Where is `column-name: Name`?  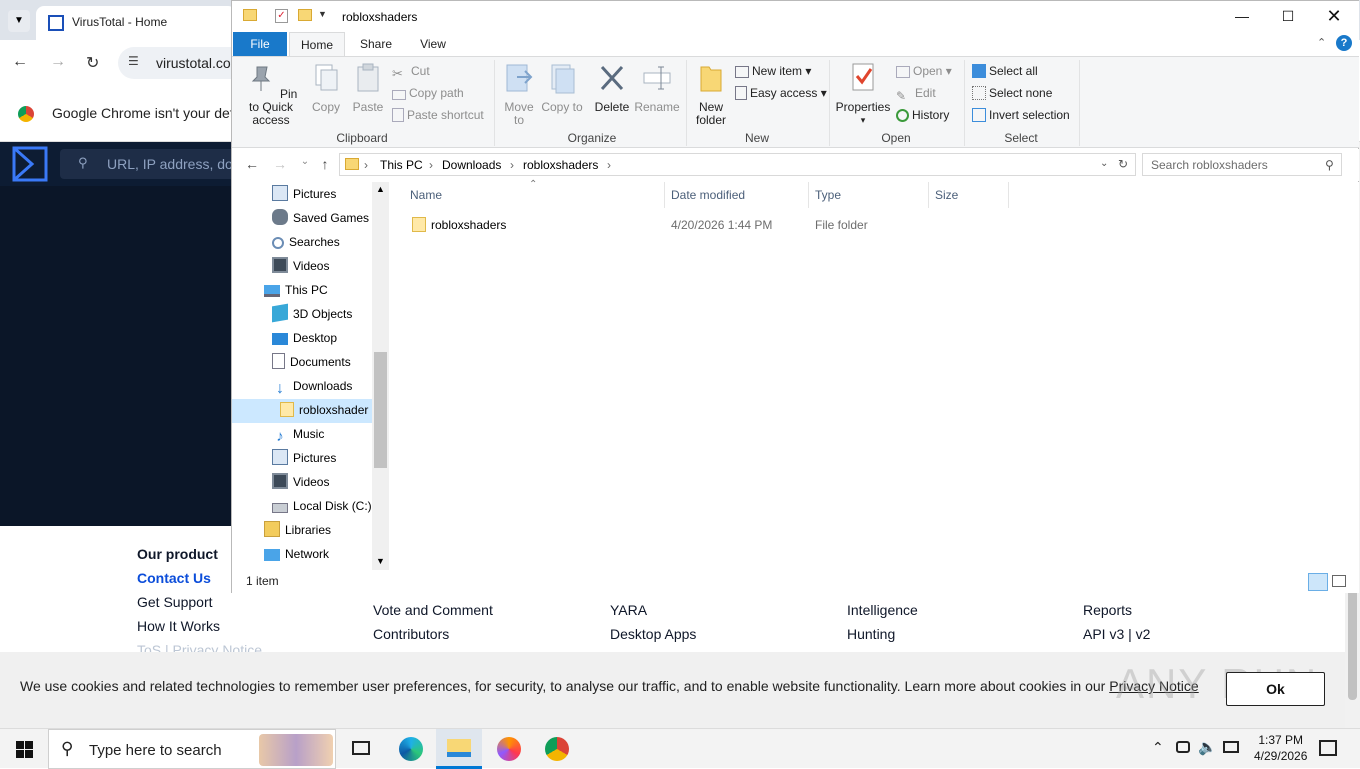
column-name: Name is located at coordinates (426, 195).